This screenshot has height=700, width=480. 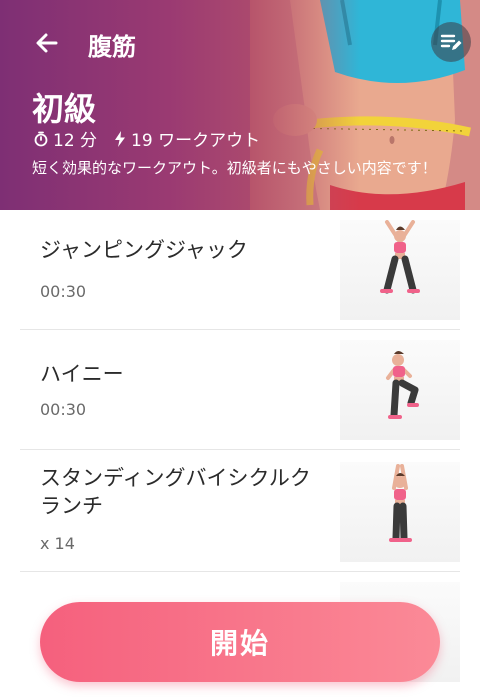 I want to click on page-title: 腹筋, so click(x=112, y=47).